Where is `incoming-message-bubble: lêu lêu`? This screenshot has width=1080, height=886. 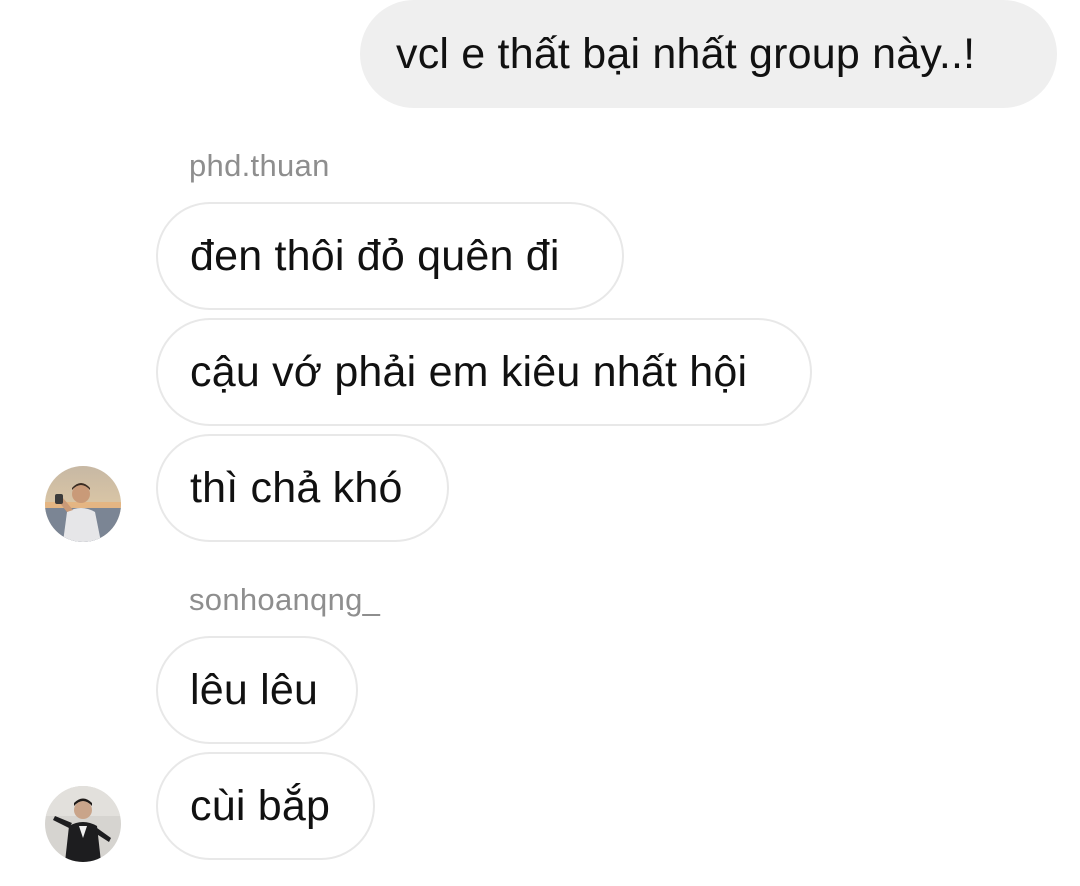
incoming-message-bubble: lêu lêu is located at coordinates (257, 690).